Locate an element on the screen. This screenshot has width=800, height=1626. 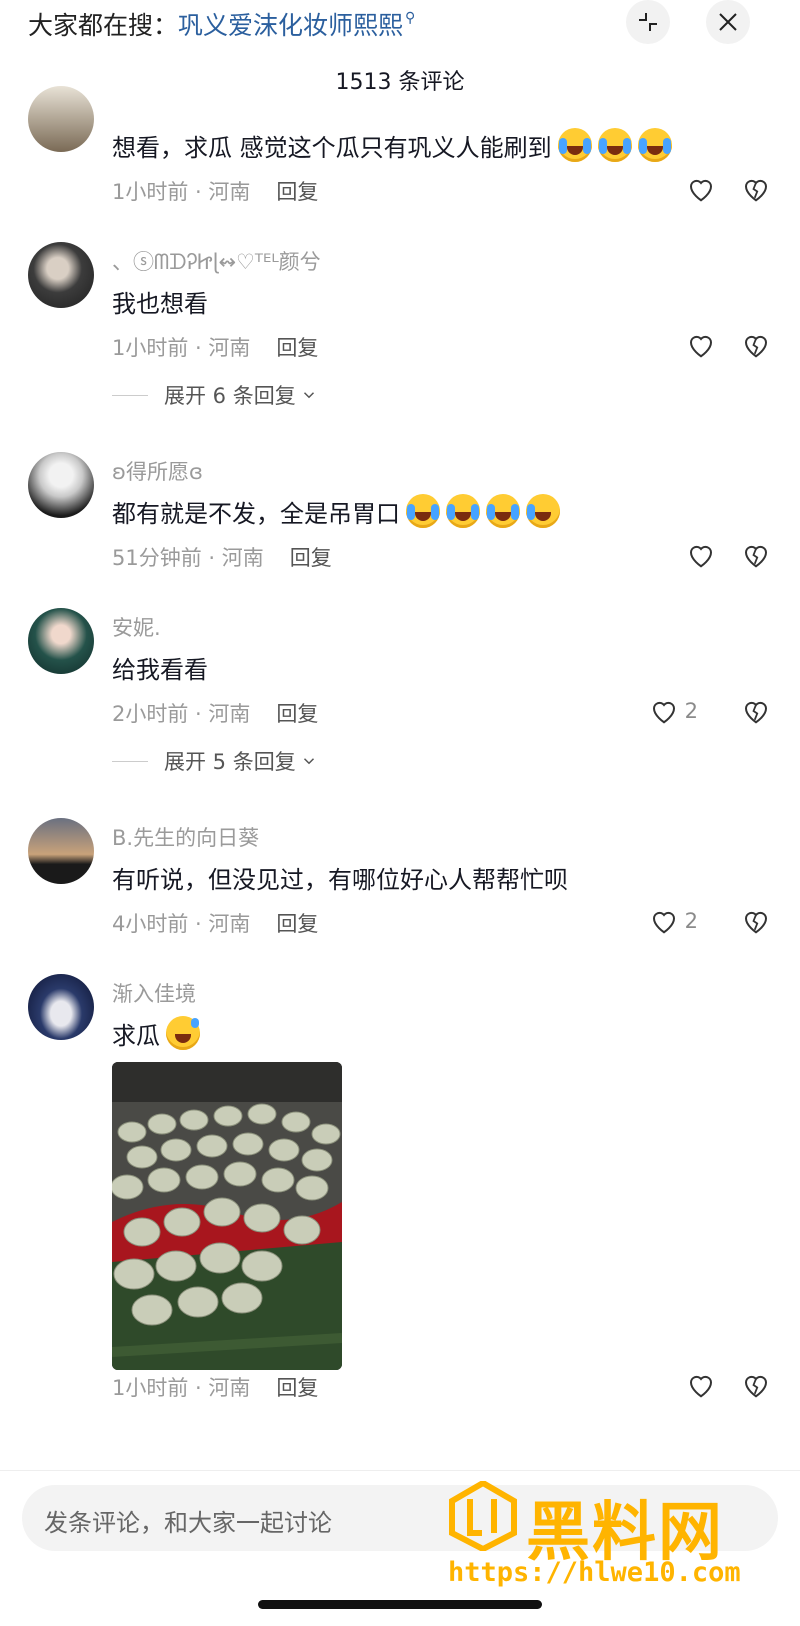
time-location: 4小时前 · 河南 is located at coordinates (181, 924).